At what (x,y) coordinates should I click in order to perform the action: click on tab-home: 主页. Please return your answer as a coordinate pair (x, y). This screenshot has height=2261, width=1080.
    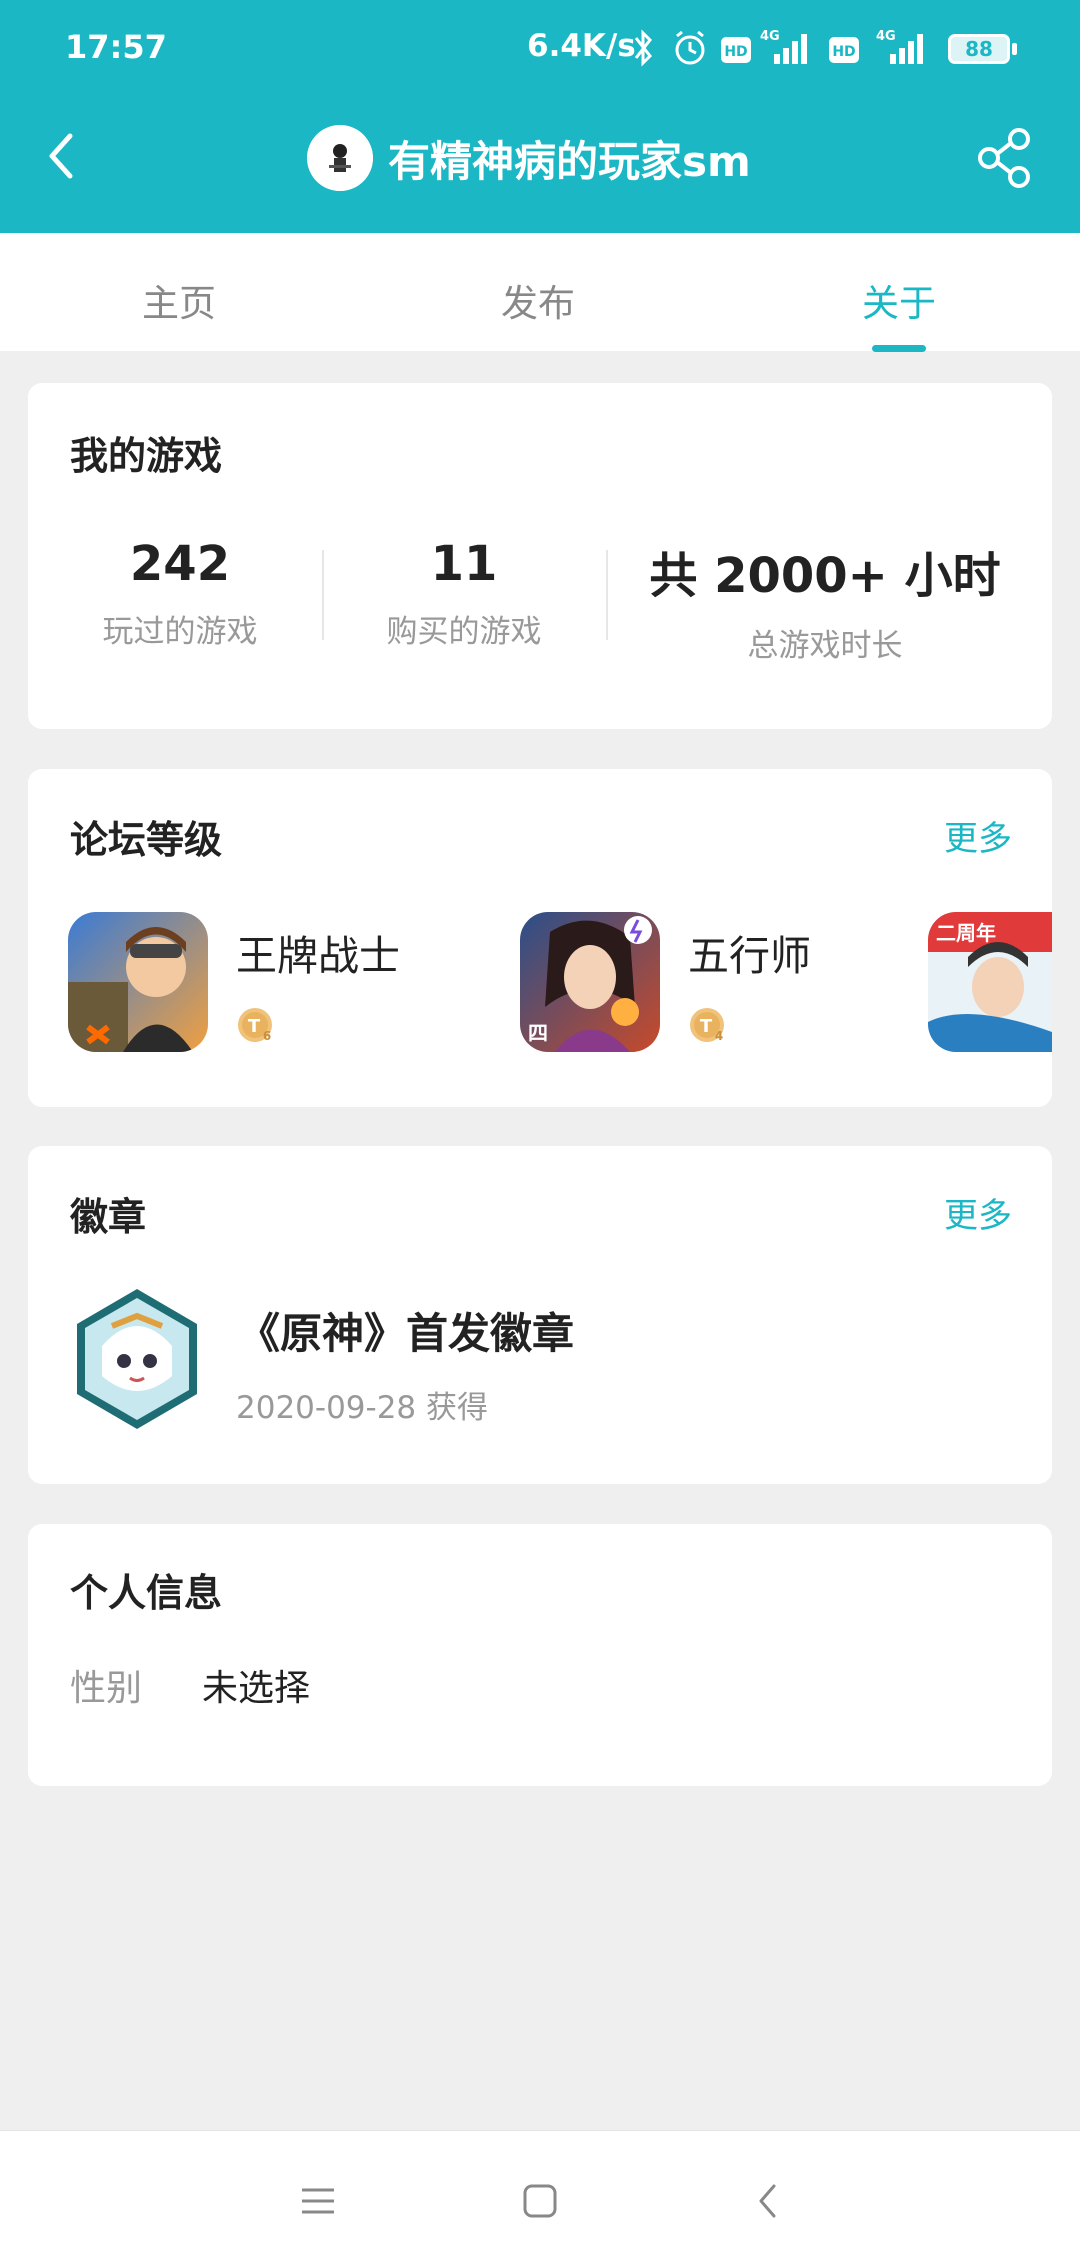
    Looking at the image, I should click on (179, 300).